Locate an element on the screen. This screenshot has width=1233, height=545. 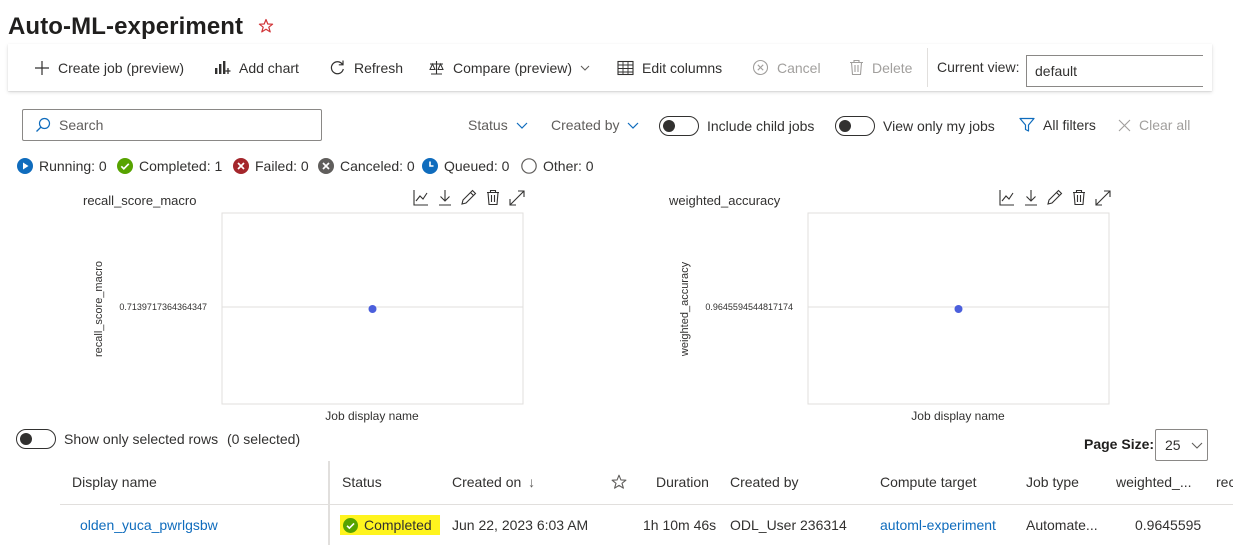
x-axis-label: Job display name is located at coordinates (372, 416).